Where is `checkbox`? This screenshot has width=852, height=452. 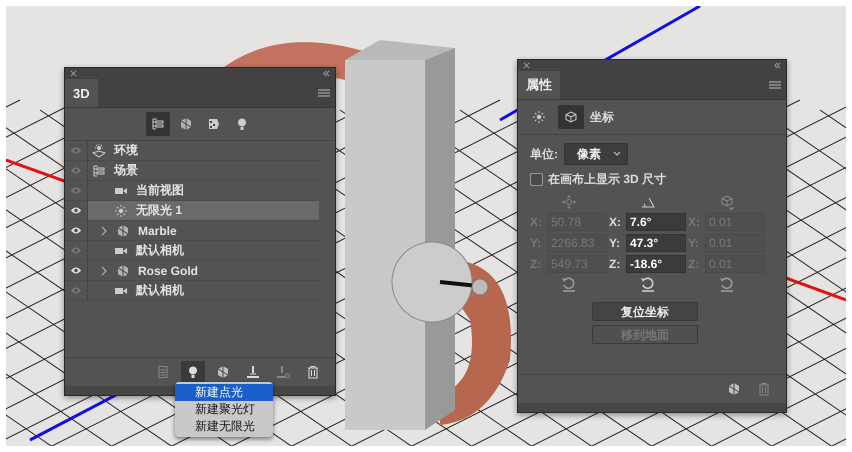 checkbox is located at coordinates (536, 179).